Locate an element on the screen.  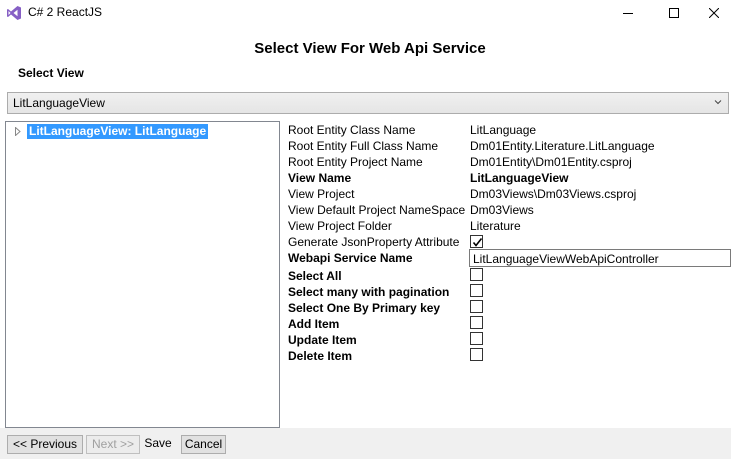
close-icon is located at coordinates (714, 13).